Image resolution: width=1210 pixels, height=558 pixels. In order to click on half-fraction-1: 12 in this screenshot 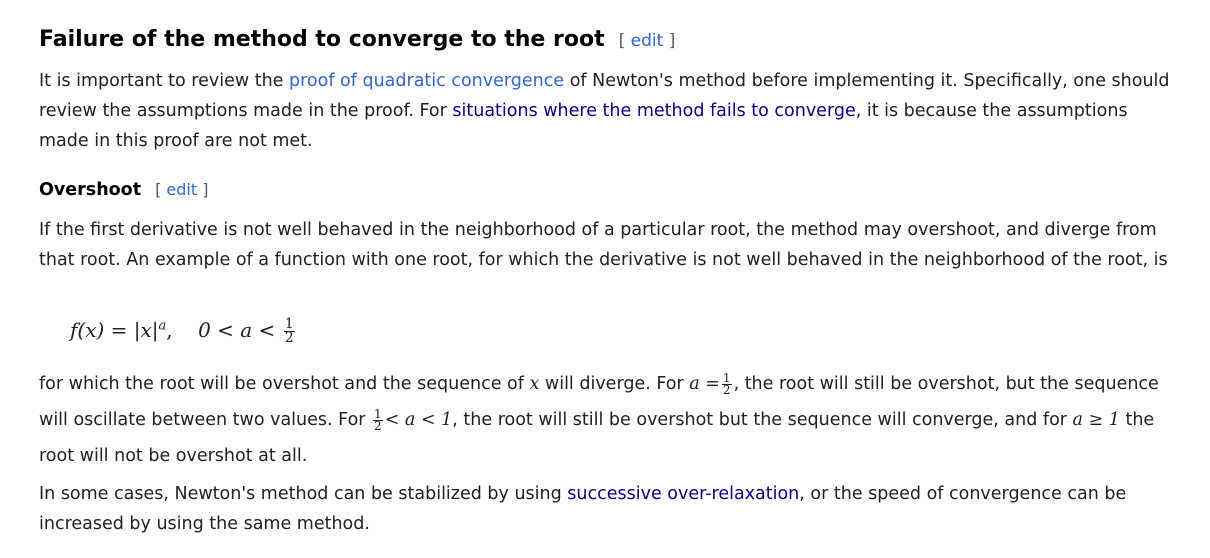, I will do `click(726, 383)`.